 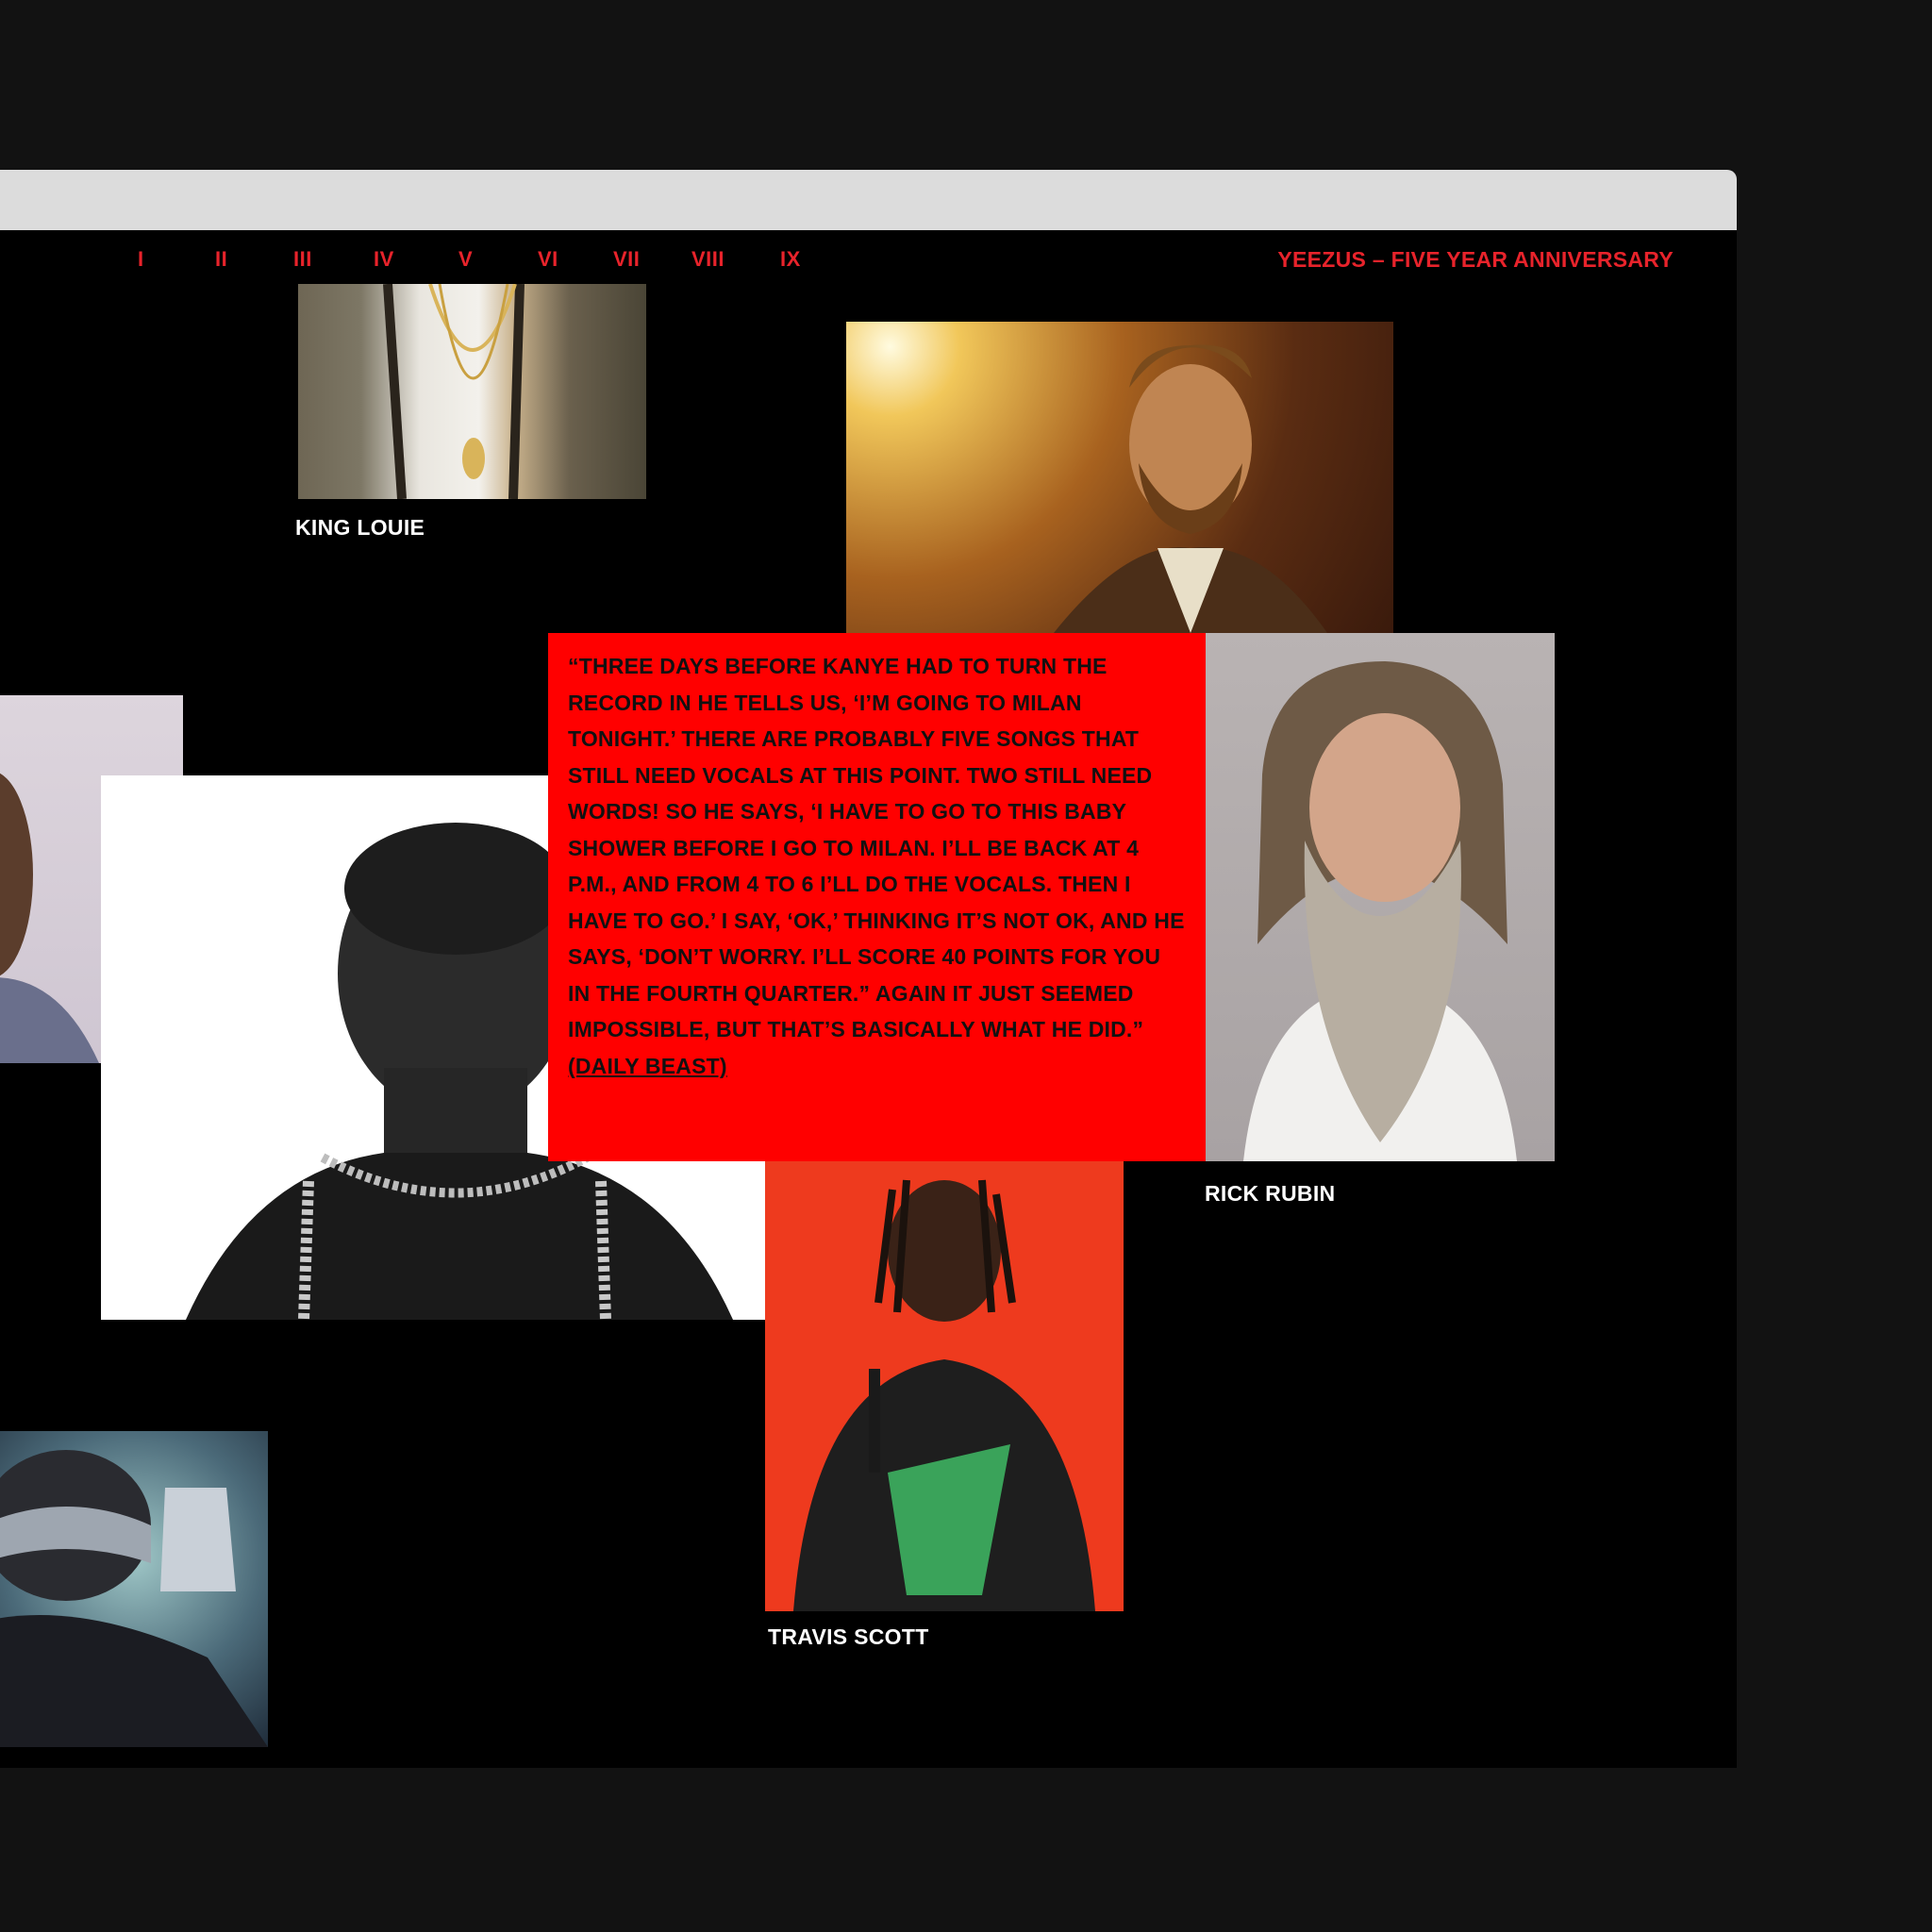 What do you see at coordinates (626, 260) in the screenshot?
I see `nav-item-vii: VII` at bounding box center [626, 260].